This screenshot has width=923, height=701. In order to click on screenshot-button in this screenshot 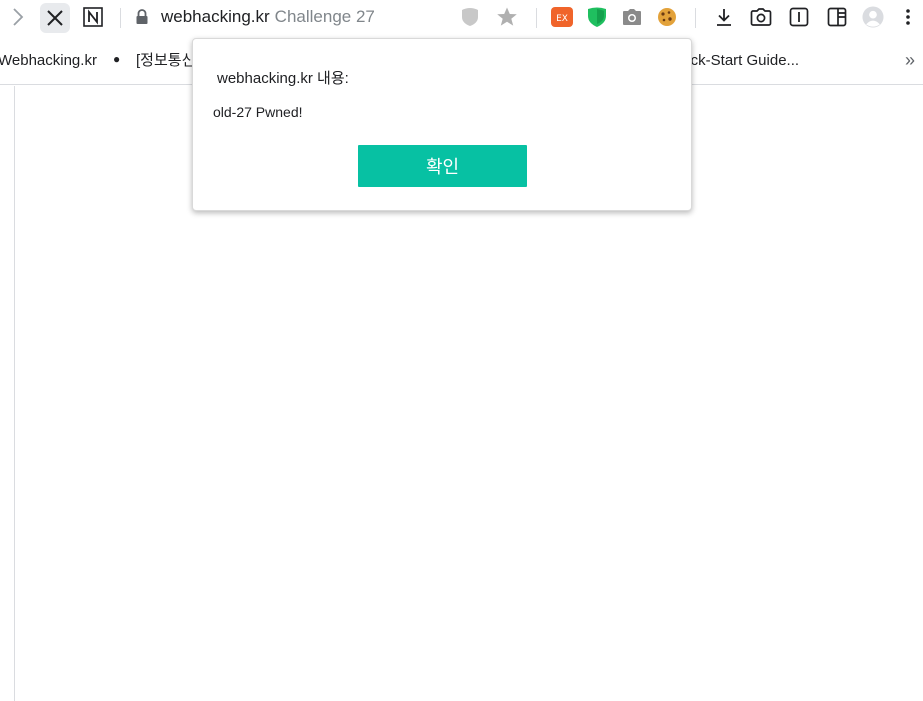, I will do `click(761, 17)`.